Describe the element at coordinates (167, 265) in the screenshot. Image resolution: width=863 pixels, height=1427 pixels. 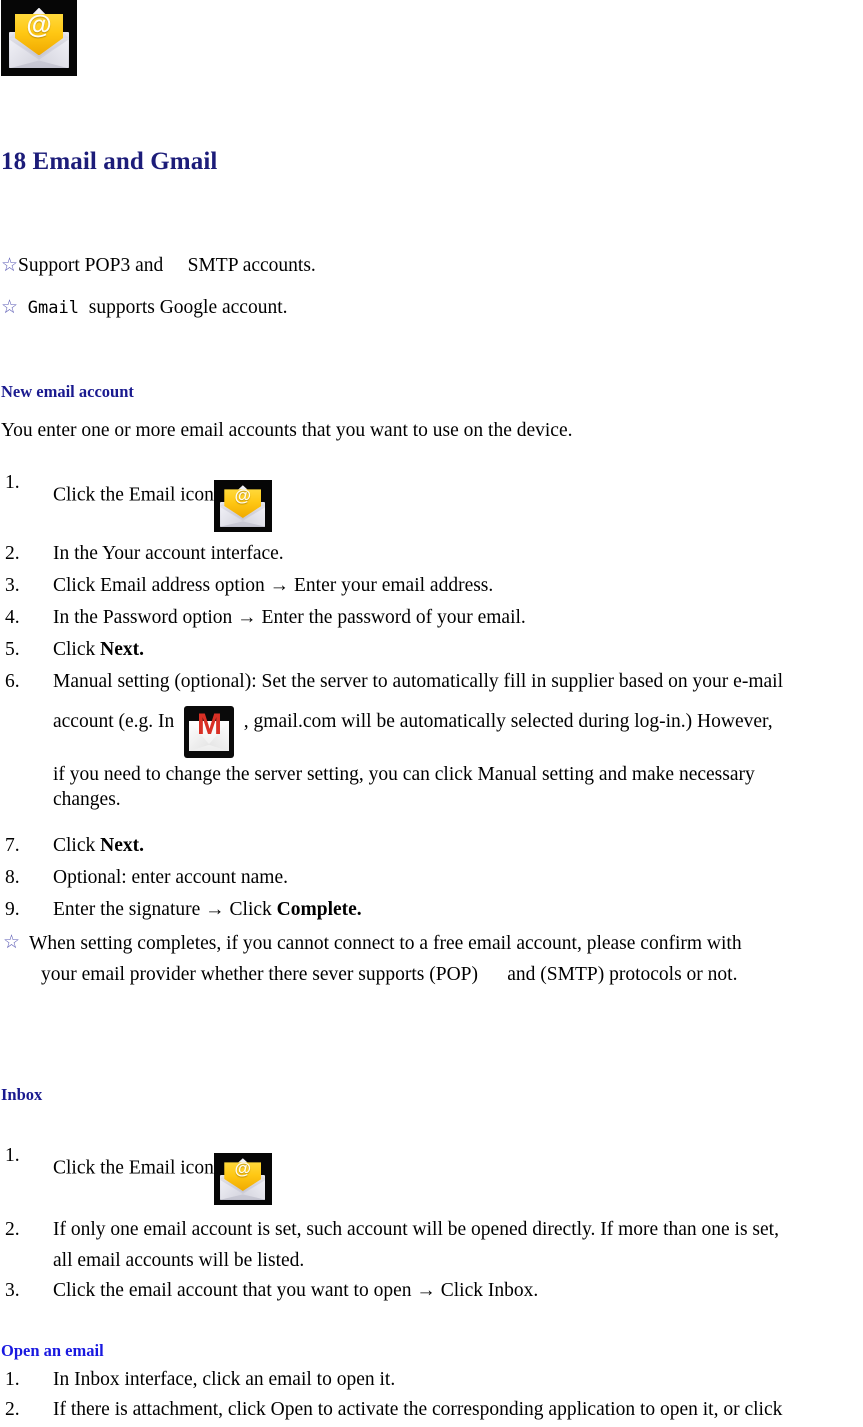
I see `intro-bullet-pop3-text: Support POP3 and SMTP accounts.` at that location.